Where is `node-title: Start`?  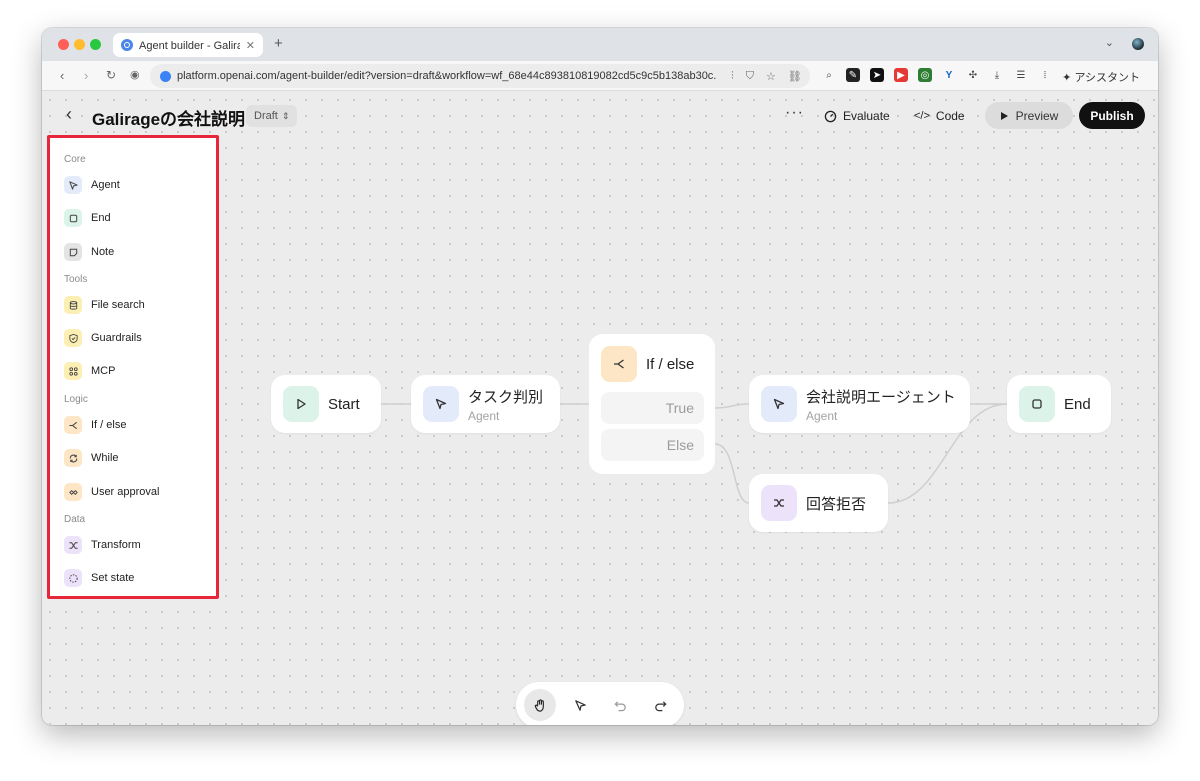
node-title: Start is located at coordinates (344, 404).